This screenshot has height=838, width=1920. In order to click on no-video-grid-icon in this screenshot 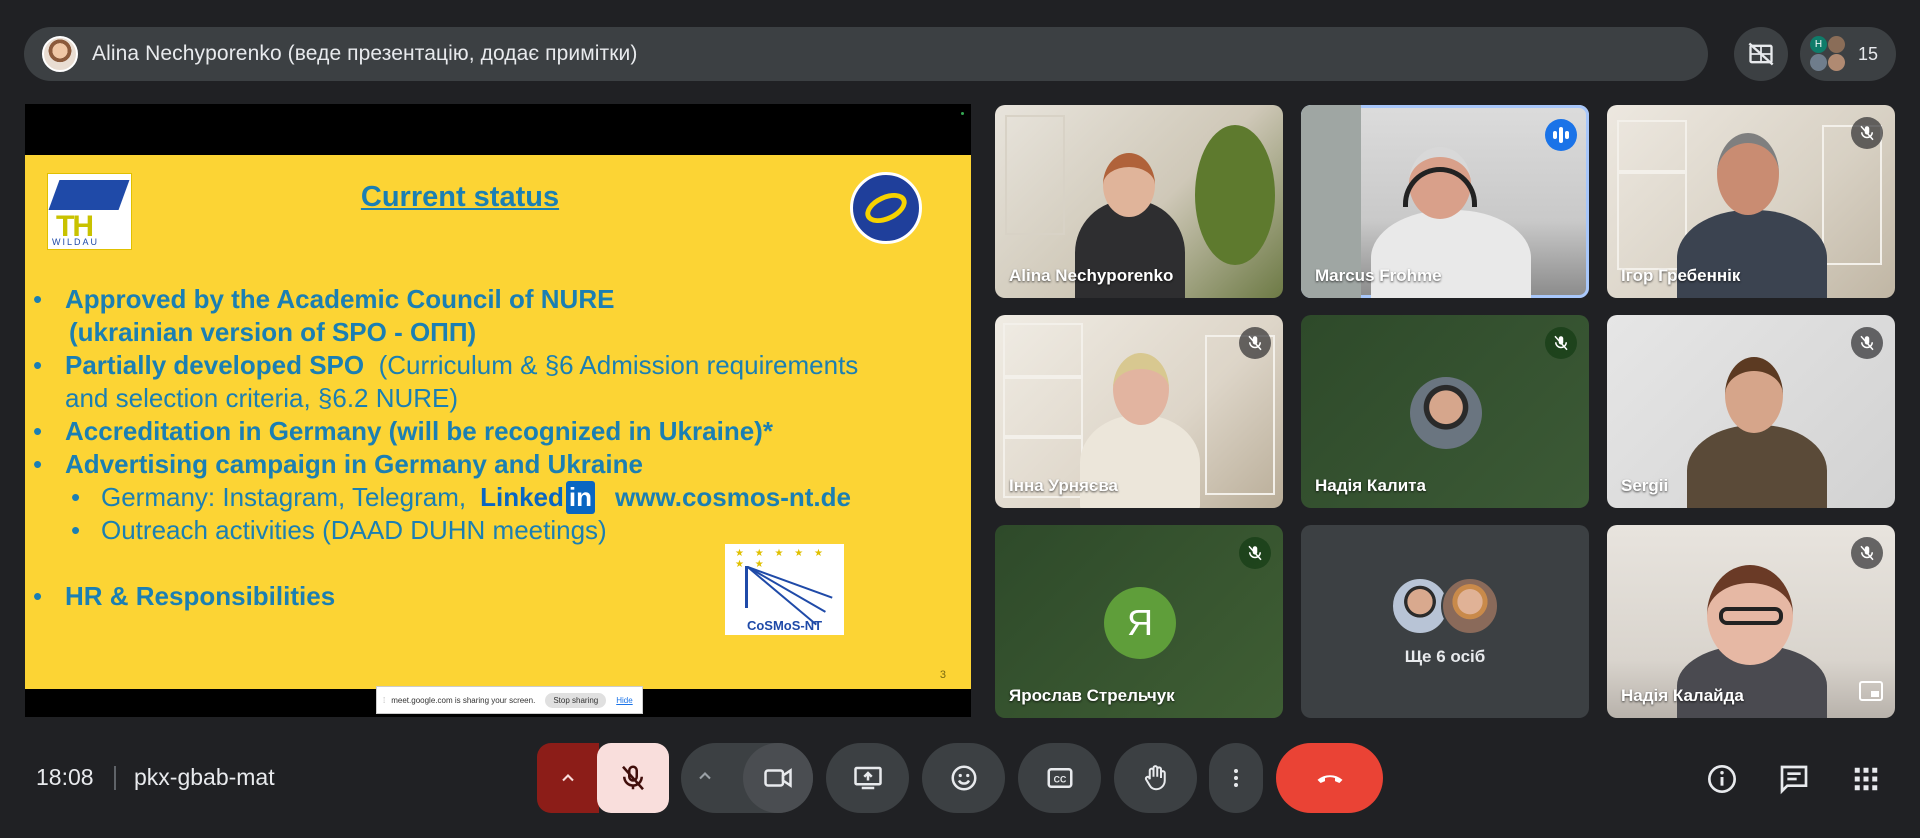, I will do `click(1761, 54)`.